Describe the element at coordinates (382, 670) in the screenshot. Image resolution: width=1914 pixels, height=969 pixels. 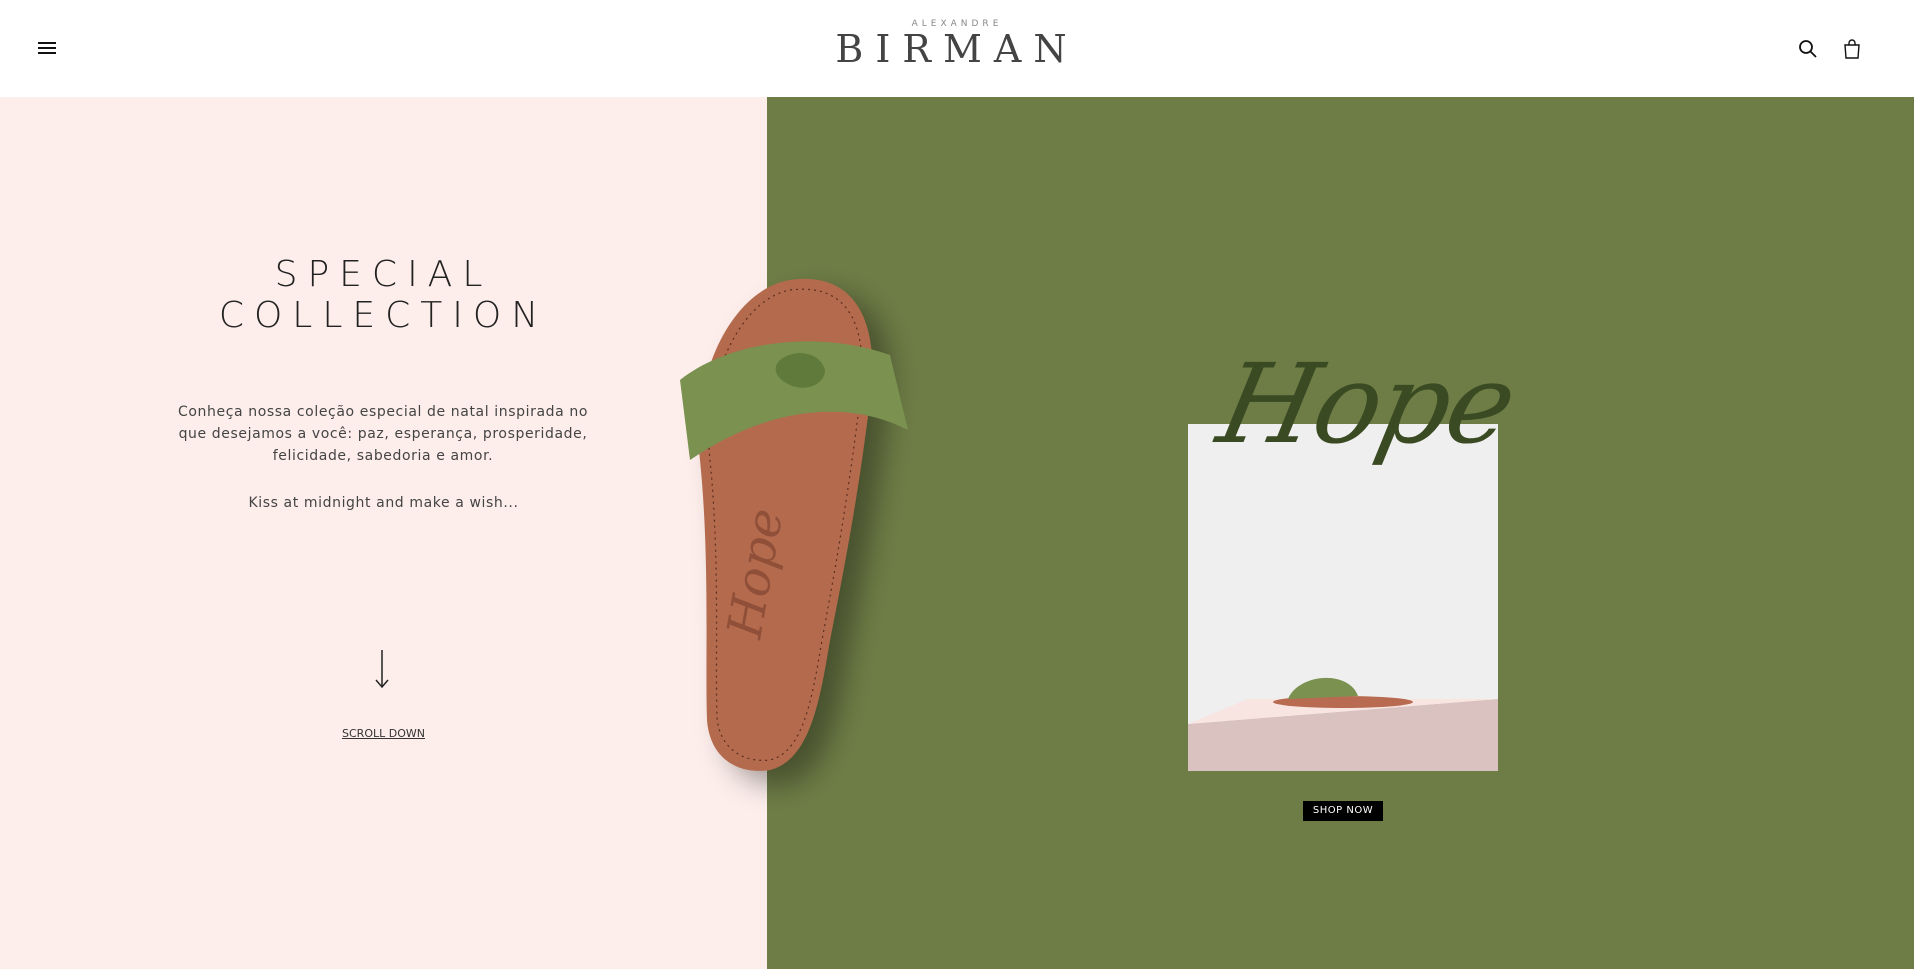
I see `arrow-down-icon` at that location.